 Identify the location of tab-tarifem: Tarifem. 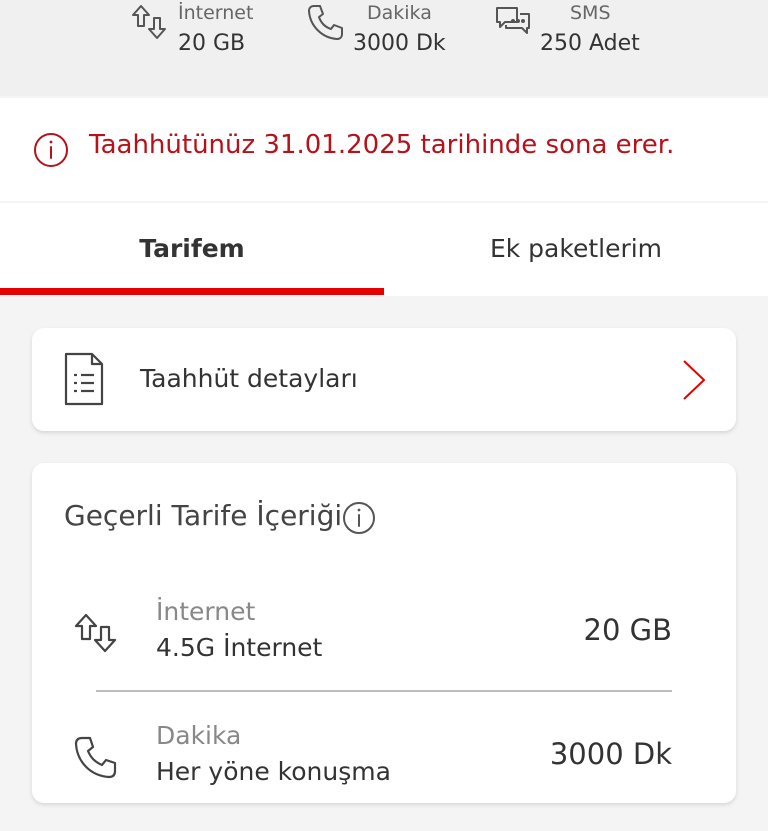
(192, 249).